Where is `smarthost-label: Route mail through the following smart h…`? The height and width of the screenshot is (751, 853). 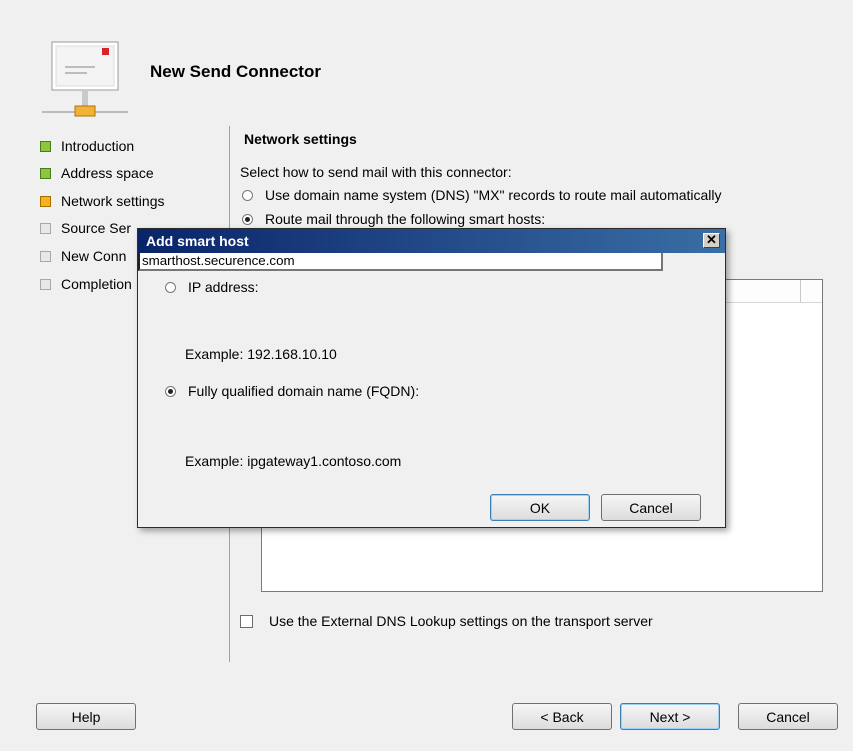 smarthost-label: Route mail through the following smart h… is located at coordinates (405, 219).